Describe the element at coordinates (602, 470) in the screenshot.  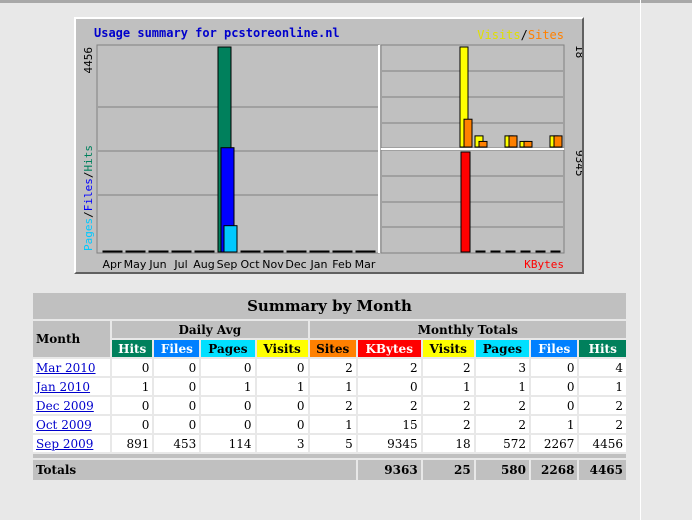
I see `totals-hits: 4465` at that location.